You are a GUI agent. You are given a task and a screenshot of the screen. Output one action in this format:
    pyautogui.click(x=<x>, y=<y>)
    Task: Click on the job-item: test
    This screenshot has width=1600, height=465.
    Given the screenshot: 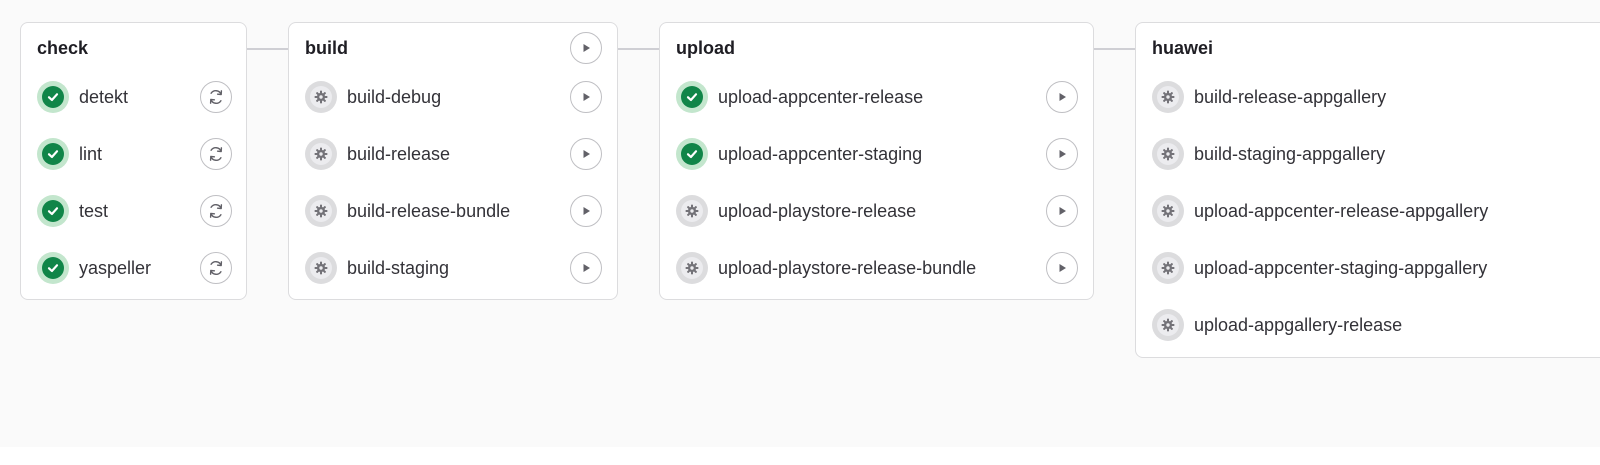 What is the action you would take?
    pyautogui.click(x=72, y=211)
    